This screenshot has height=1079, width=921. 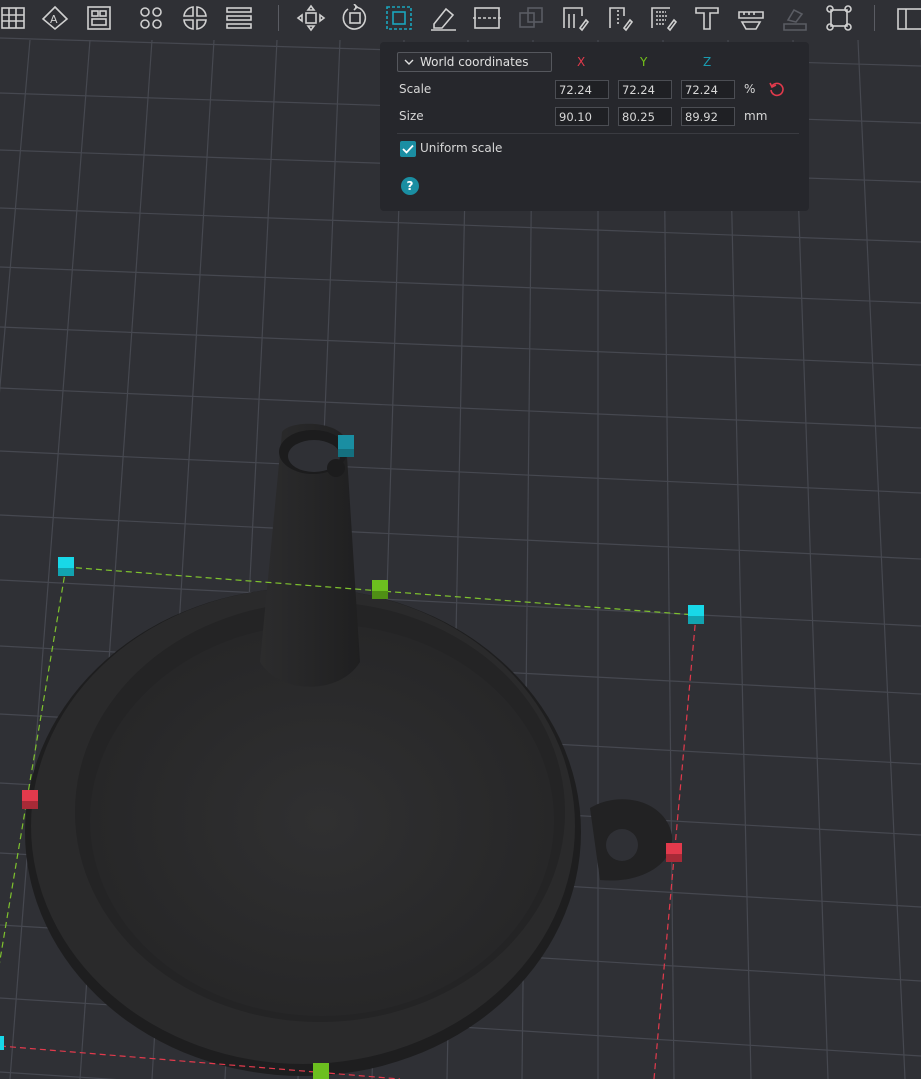 What do you see at coordinates (644, 62) in the screenshot?
I see `axis-y-header: Y` at bounding box center [644, 62].